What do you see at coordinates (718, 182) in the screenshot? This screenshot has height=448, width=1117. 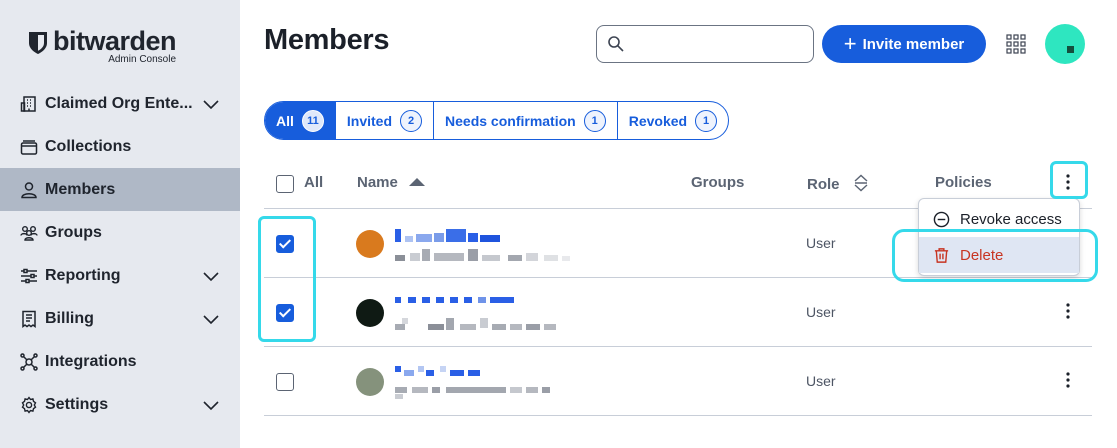 I see `column-header-groups: Groups` at bounding box center [718, 182].